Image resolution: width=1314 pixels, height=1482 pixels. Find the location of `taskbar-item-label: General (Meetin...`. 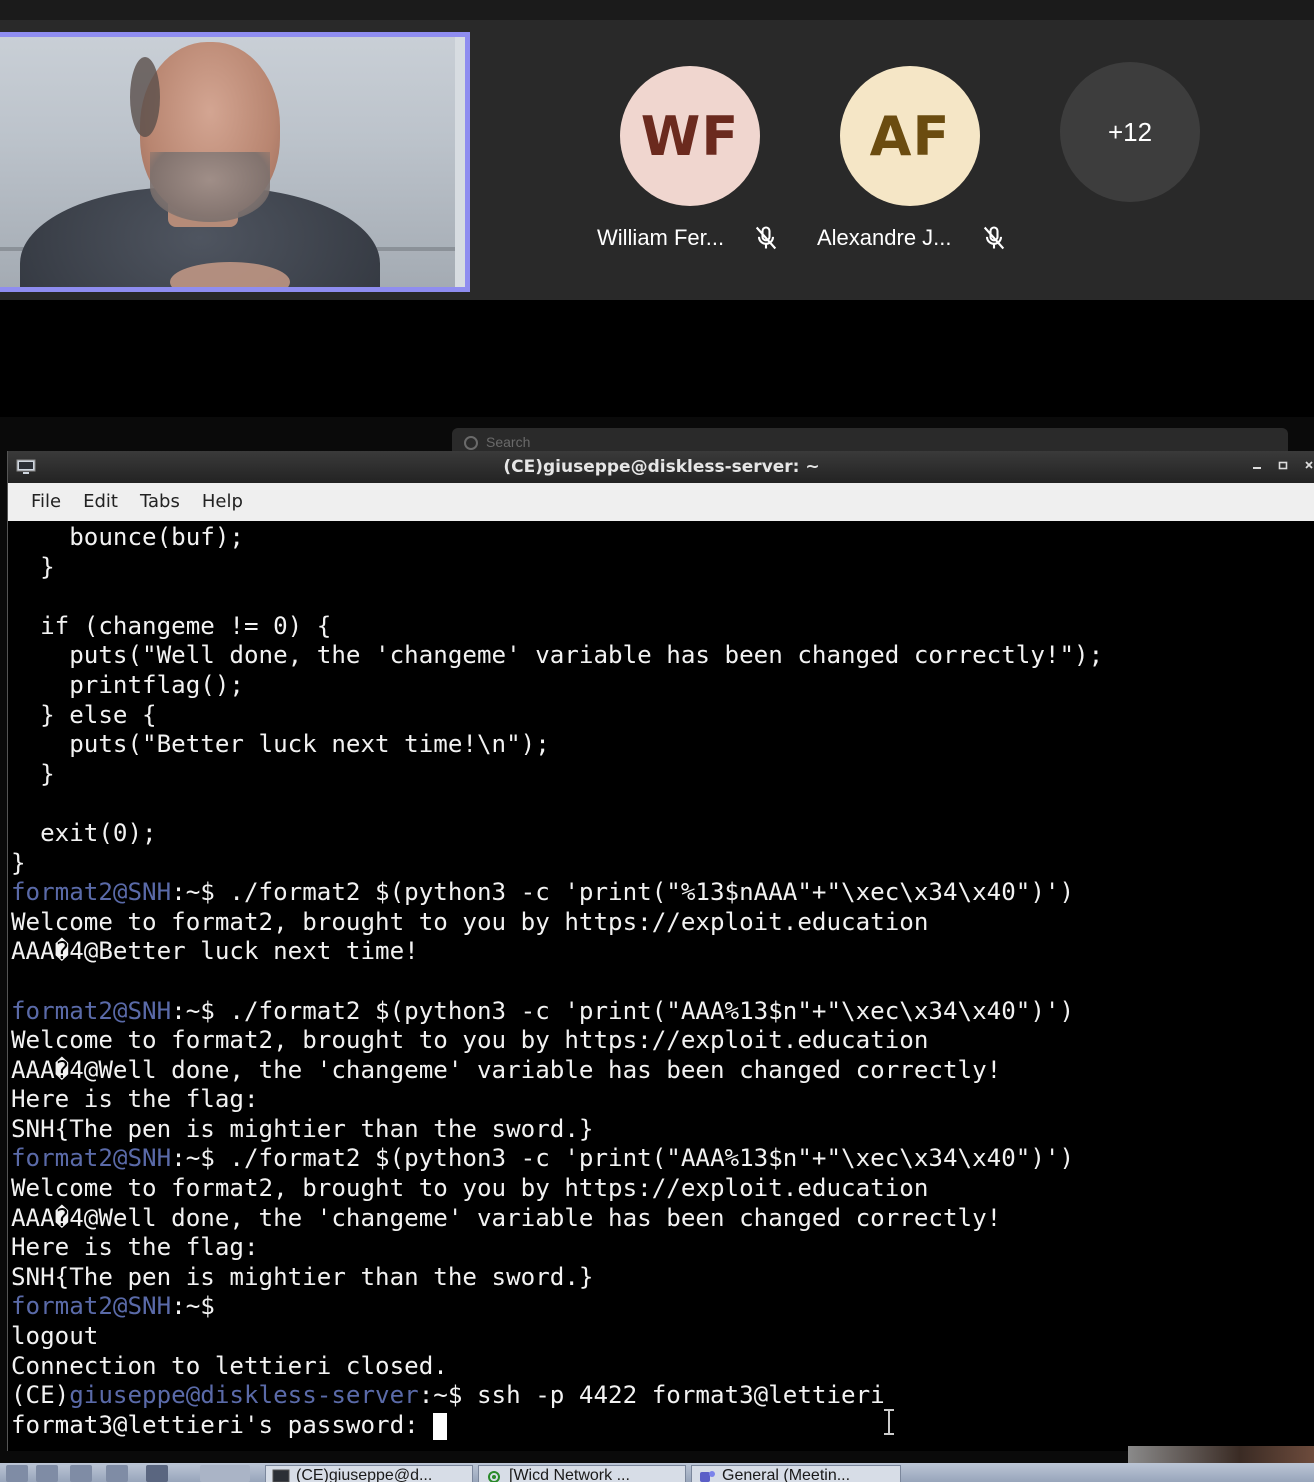

taskbar-item-label: General (Meetin... is located at coordinates (786, 1474).